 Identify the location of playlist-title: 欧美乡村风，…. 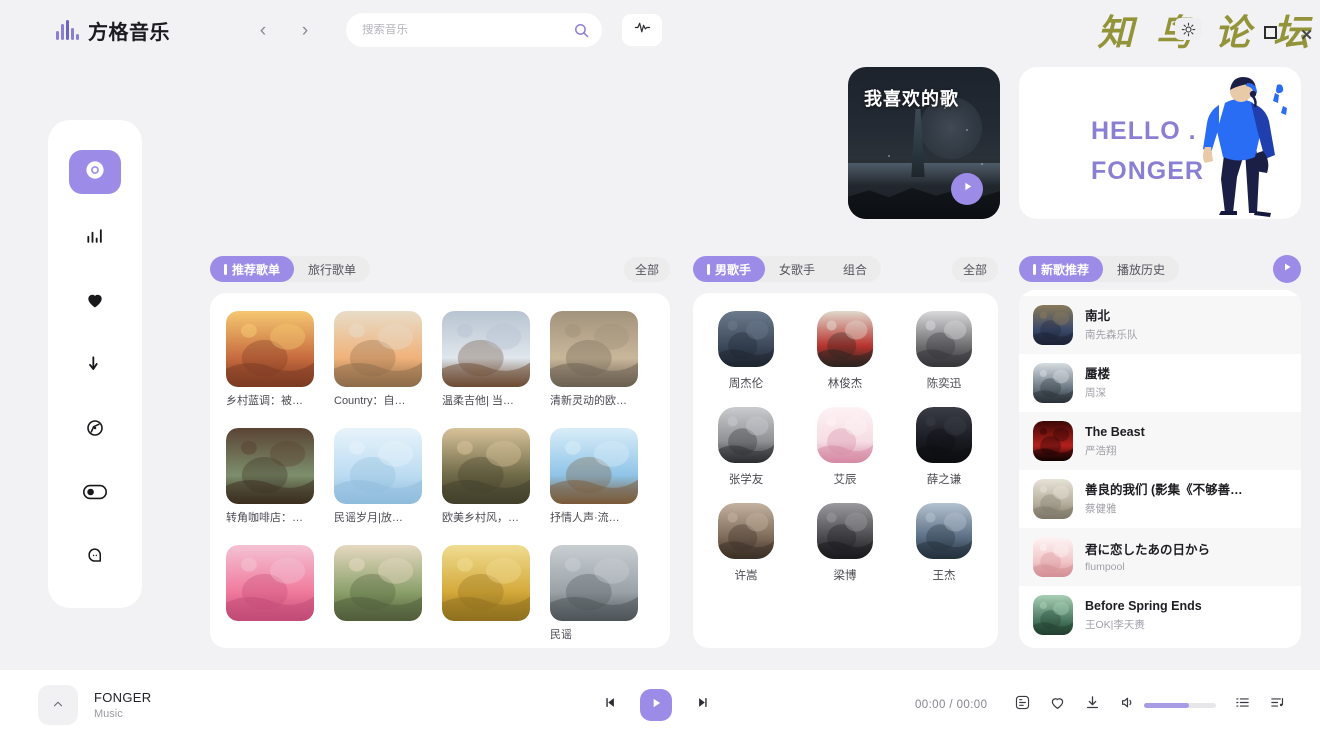
(480, 518).